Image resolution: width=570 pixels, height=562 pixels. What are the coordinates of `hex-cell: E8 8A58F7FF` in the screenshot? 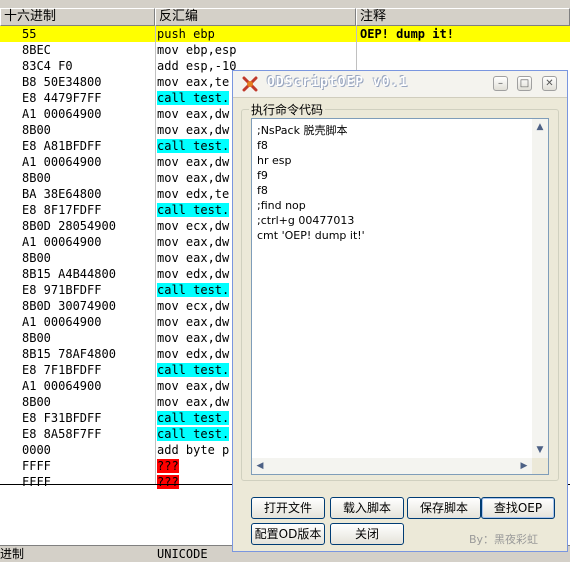 It's located at (62, 434).